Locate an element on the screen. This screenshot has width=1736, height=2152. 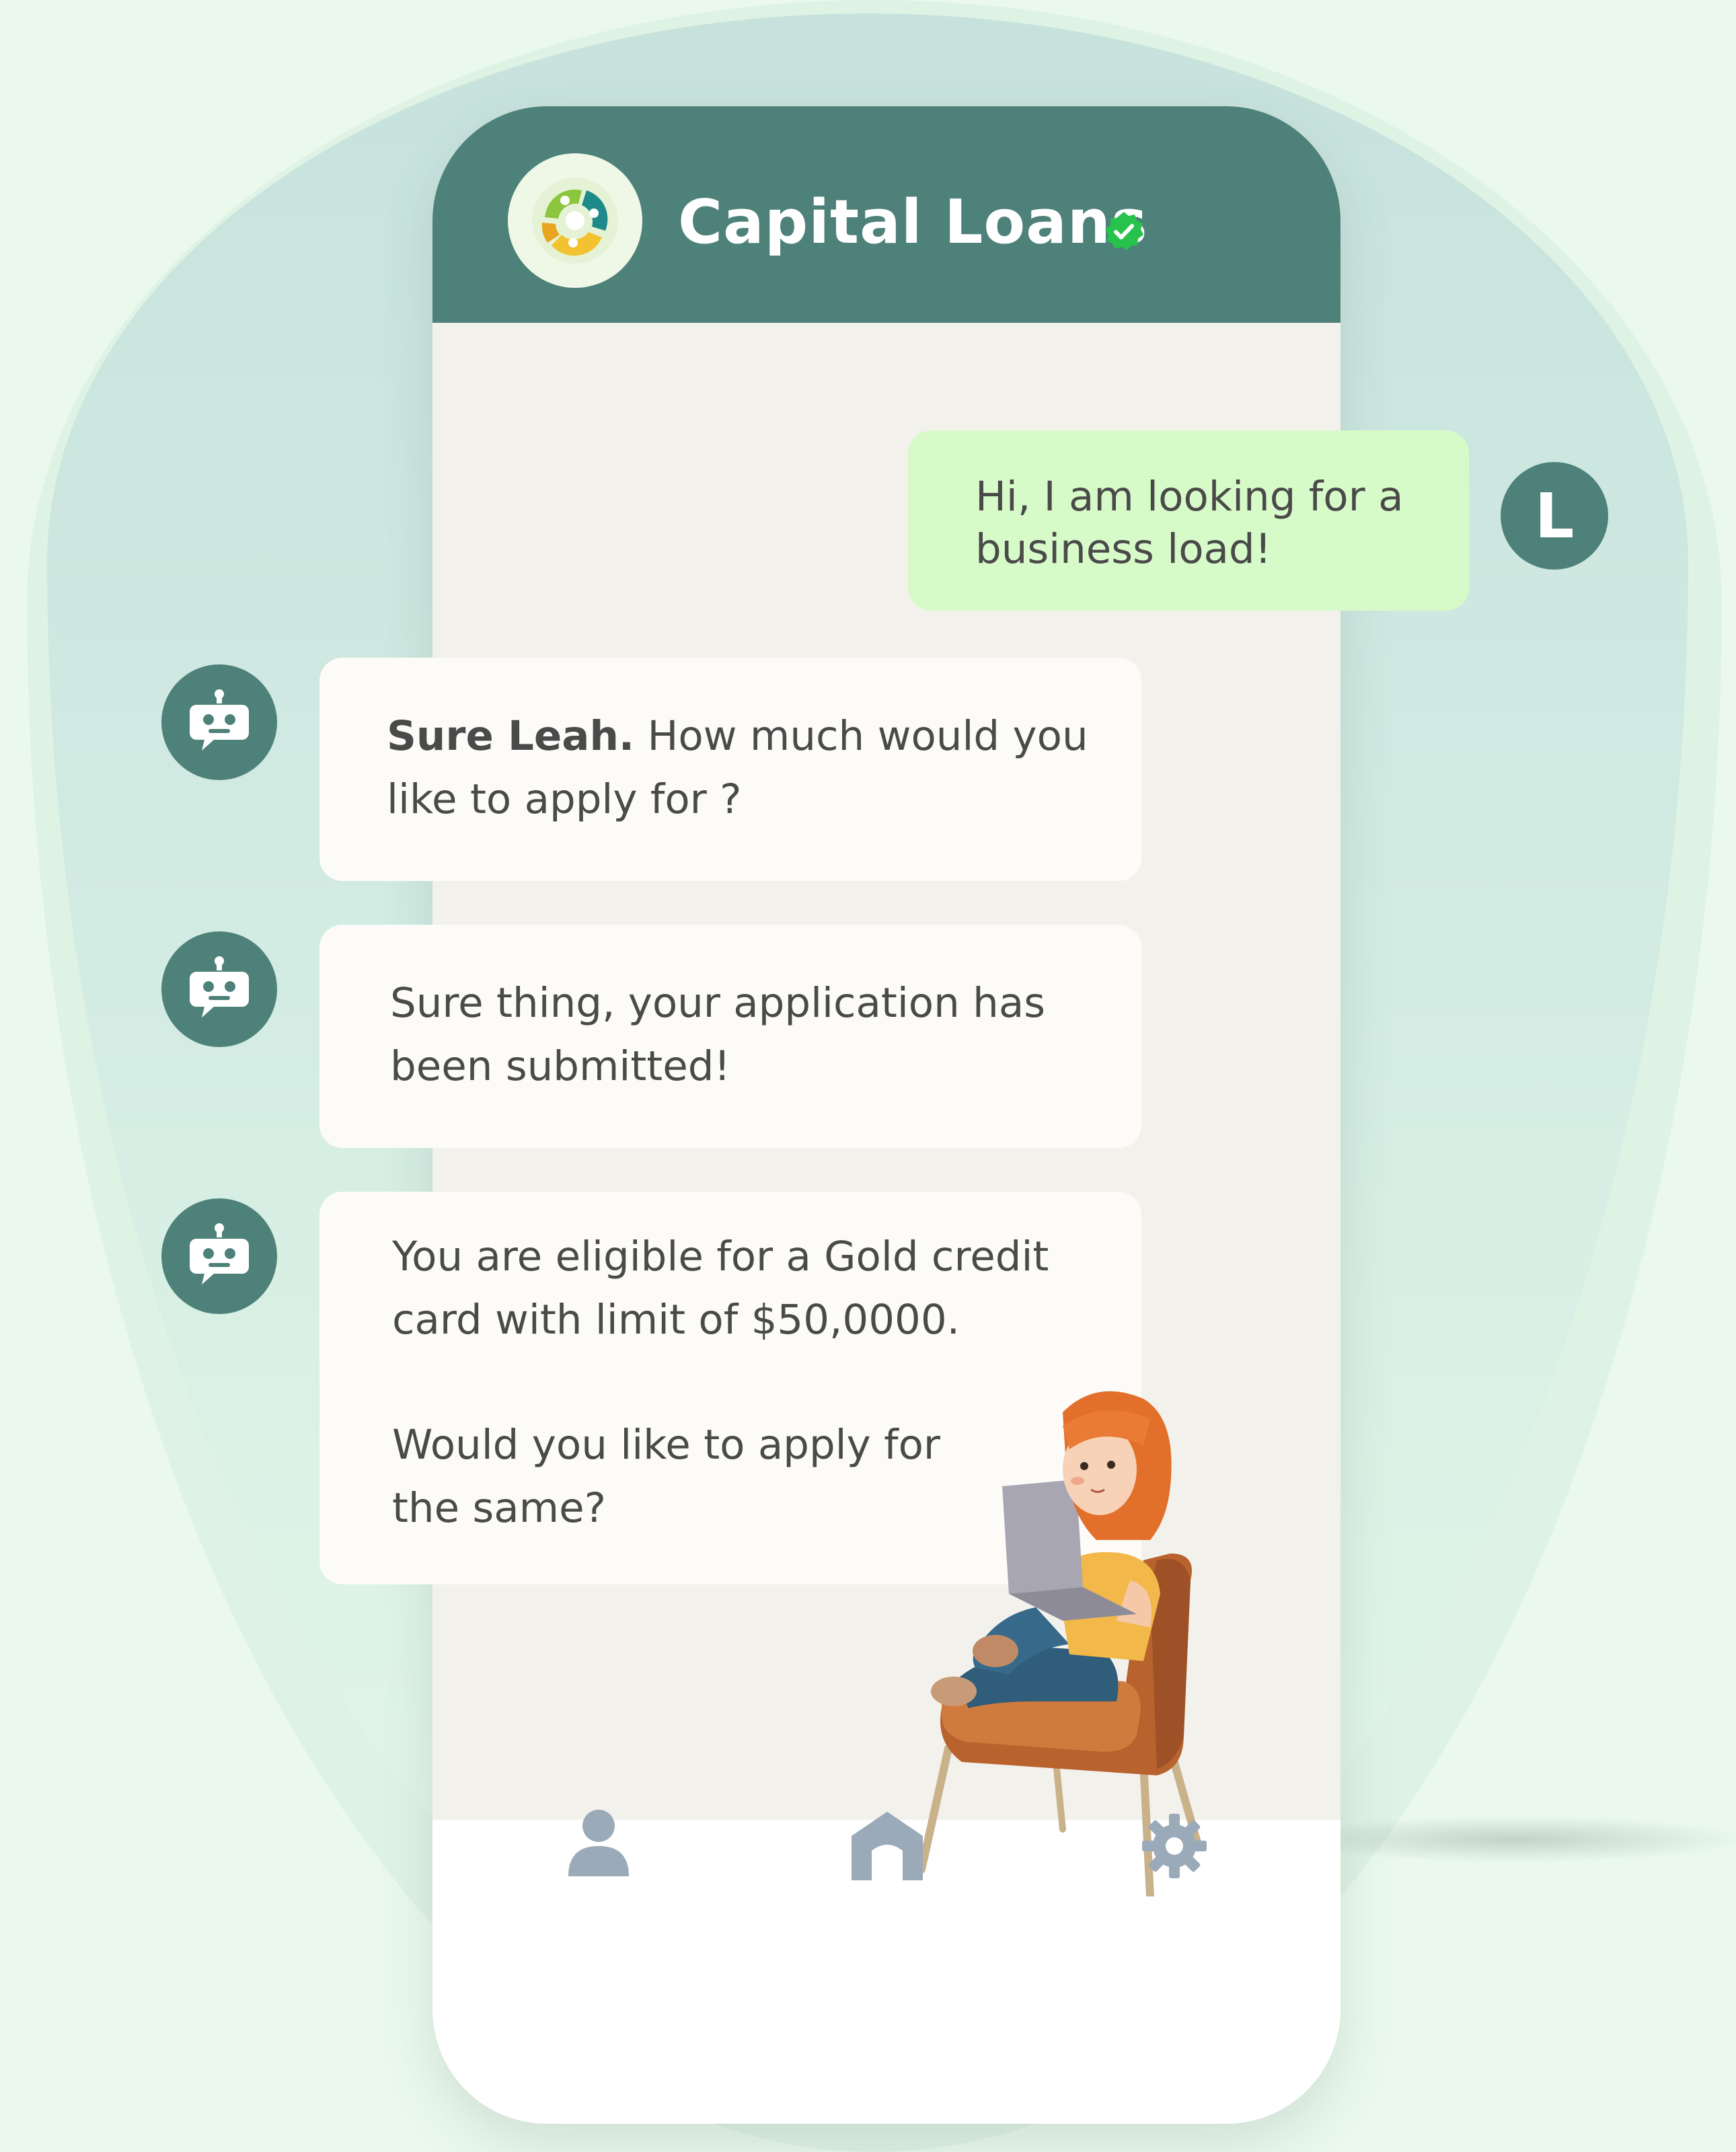
floor-shadow is located at coordinates (1507, 1839).